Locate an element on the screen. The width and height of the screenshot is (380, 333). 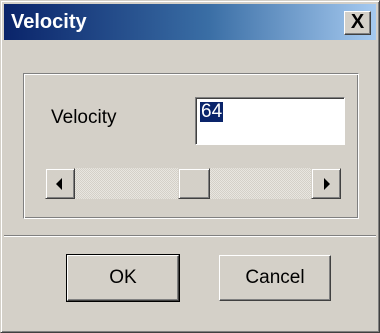
velocity-label: Velocity is located at coordinates (84, 117).